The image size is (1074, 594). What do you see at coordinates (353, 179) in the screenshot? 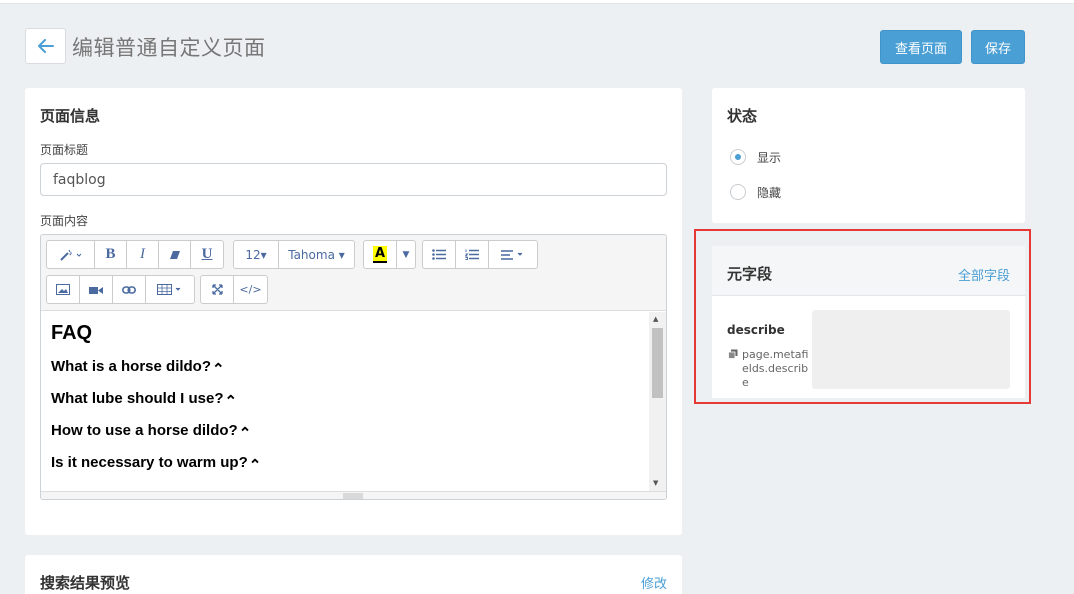
I see `page-title-input: faqblog` at bounding box center [353, 179].